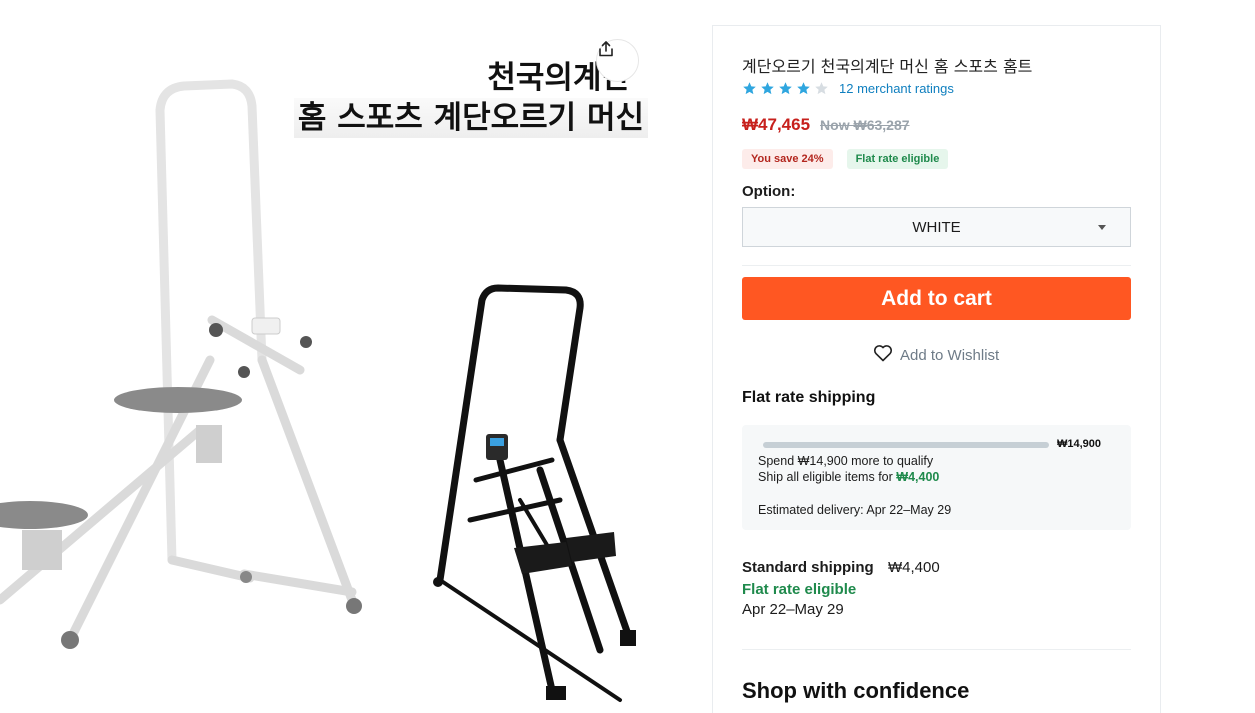  I want to click on flat-rate-badge: Flat rate eligible, so click(897, 159).